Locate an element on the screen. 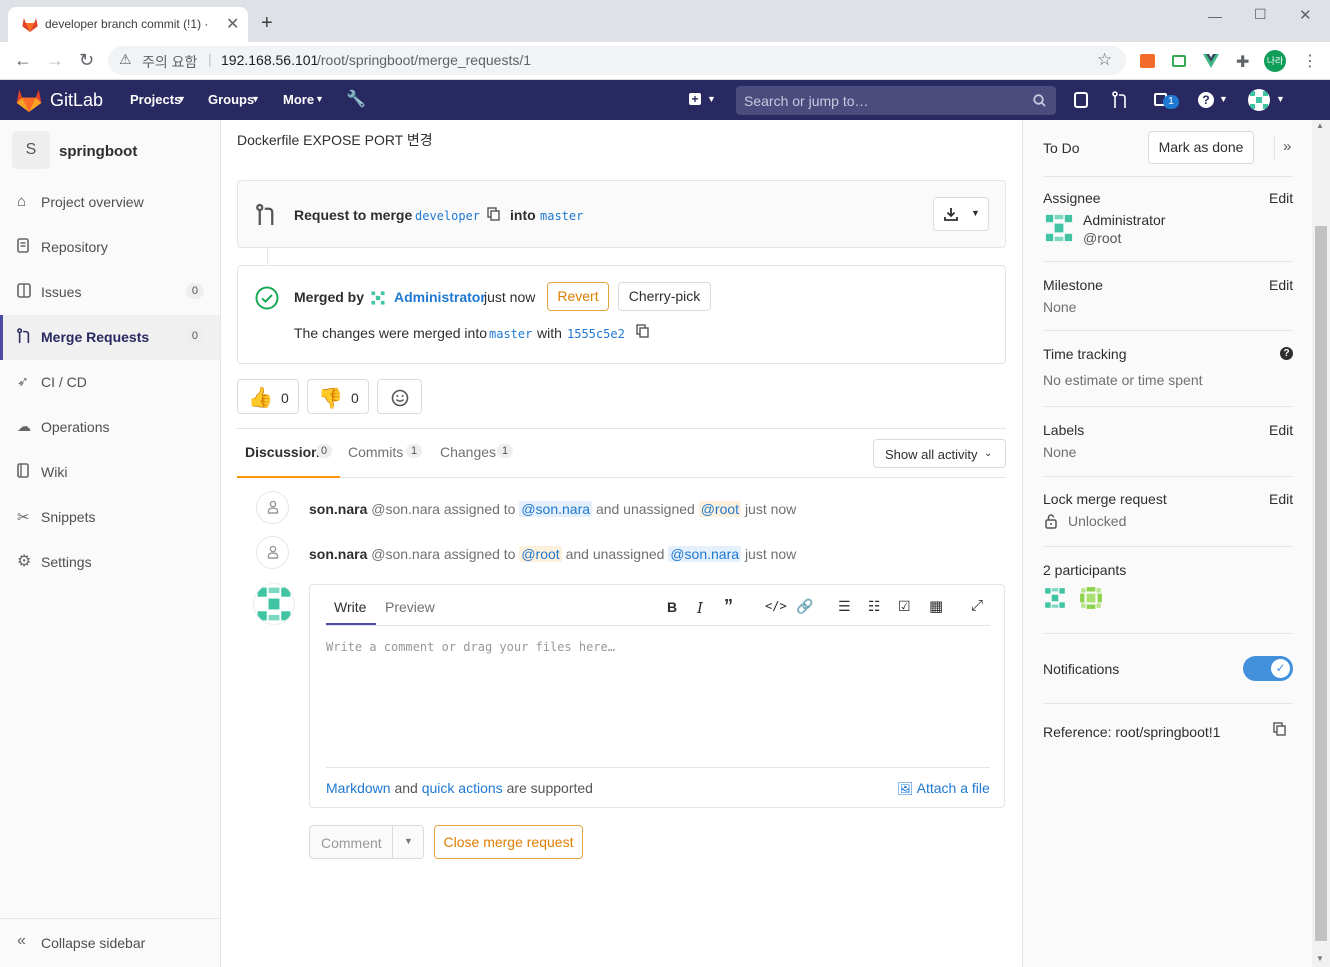 This screenshot has width=1330, height=967. project-avatar: S is located at coordinates (31, 150).